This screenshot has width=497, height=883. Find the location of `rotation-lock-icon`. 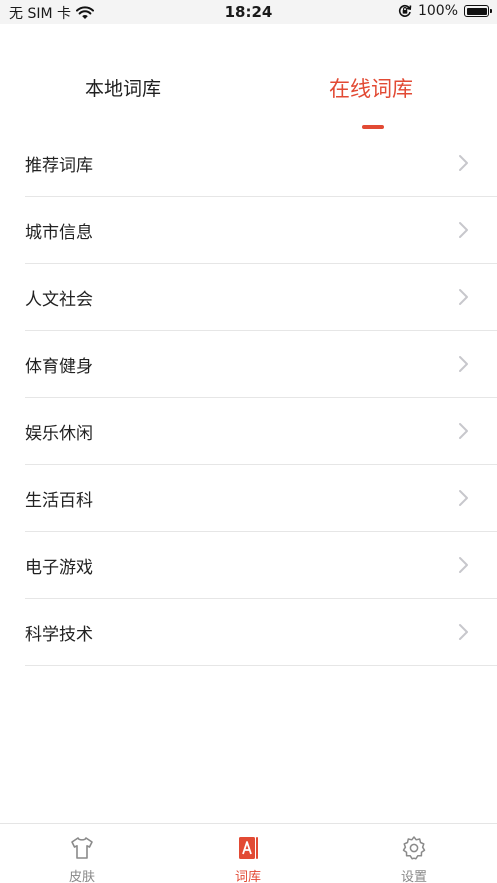

rotation-lock-icon is located at coordinates (405, 10).